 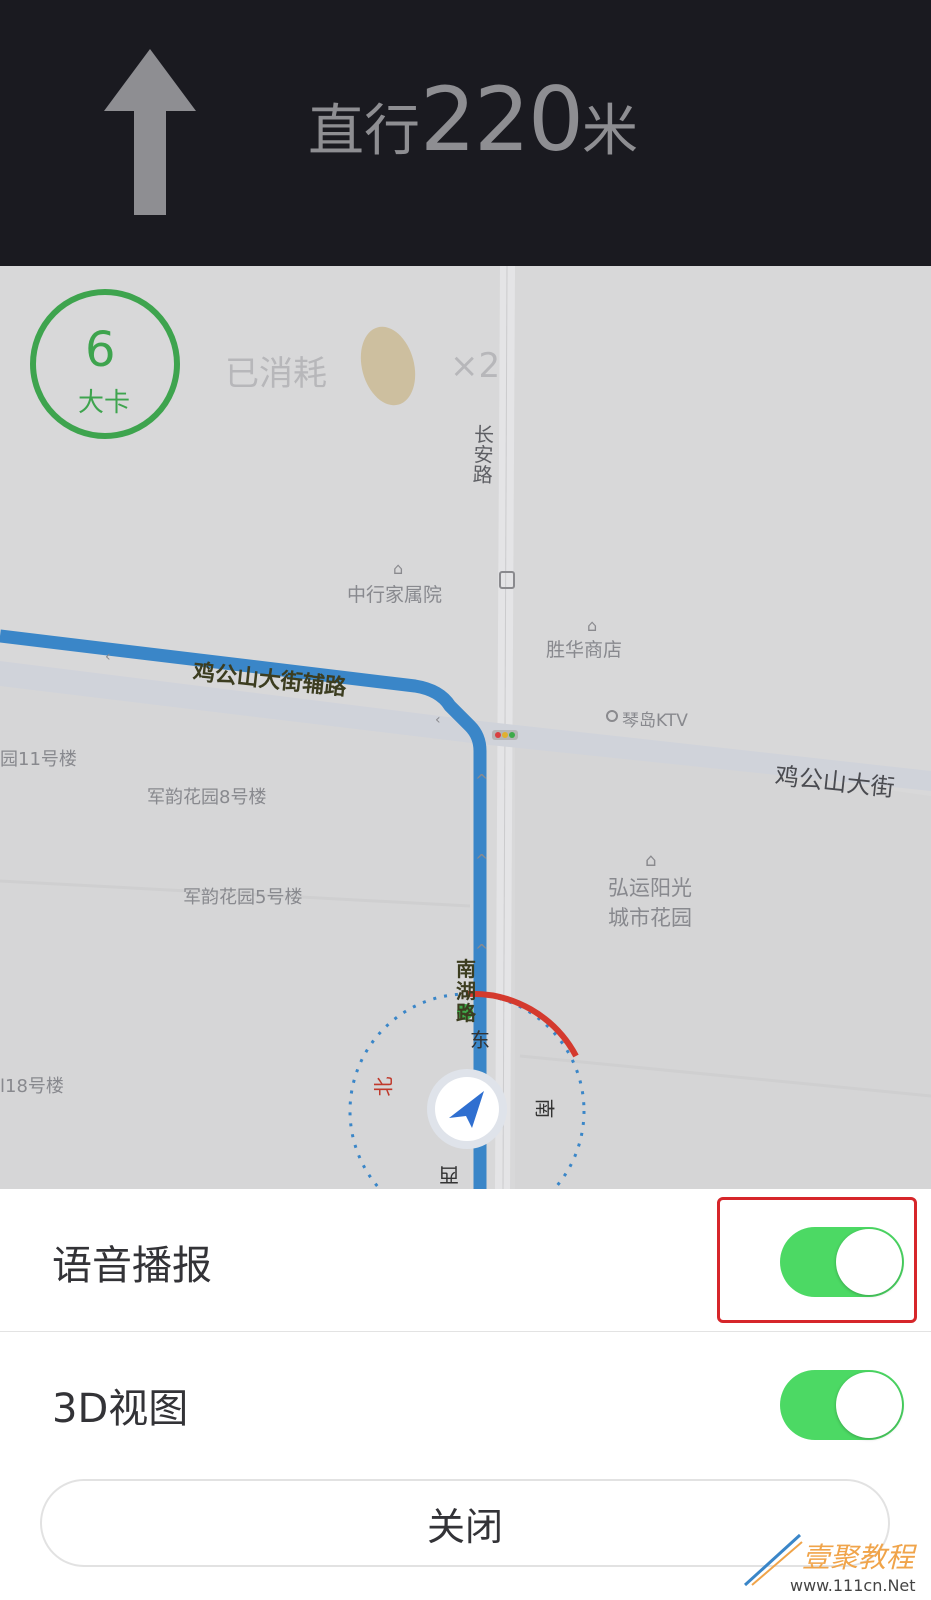 What do you see at coordinates (100, 350) in the screenshot?
I see `calorie-value: 6` at bounding box center [100, 350].